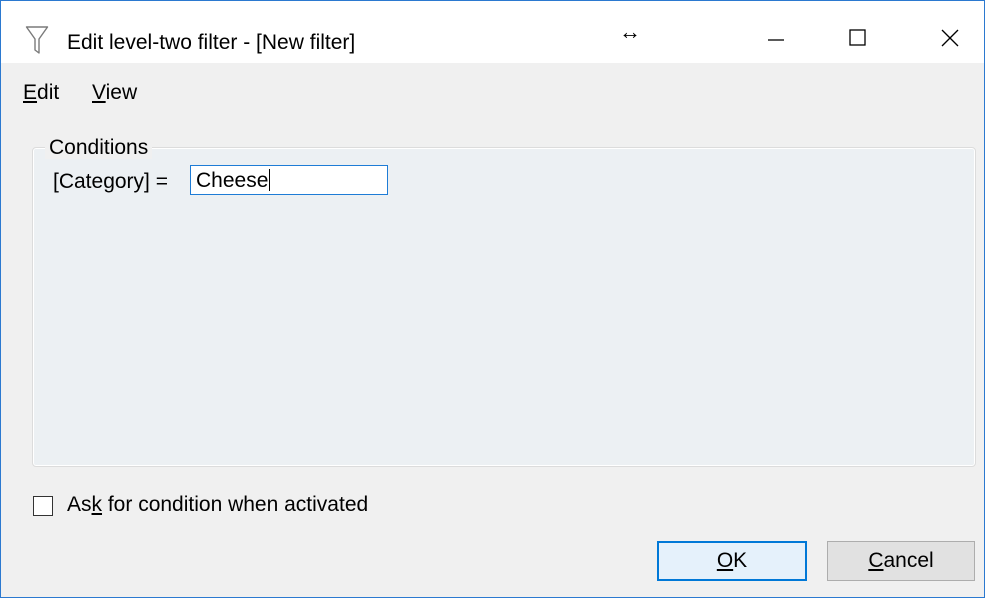 The image size is (985, 598). Describe the element at coordinates (110, 181) in the screenshot. I see `condition-field-label: [Category] =` at that location.